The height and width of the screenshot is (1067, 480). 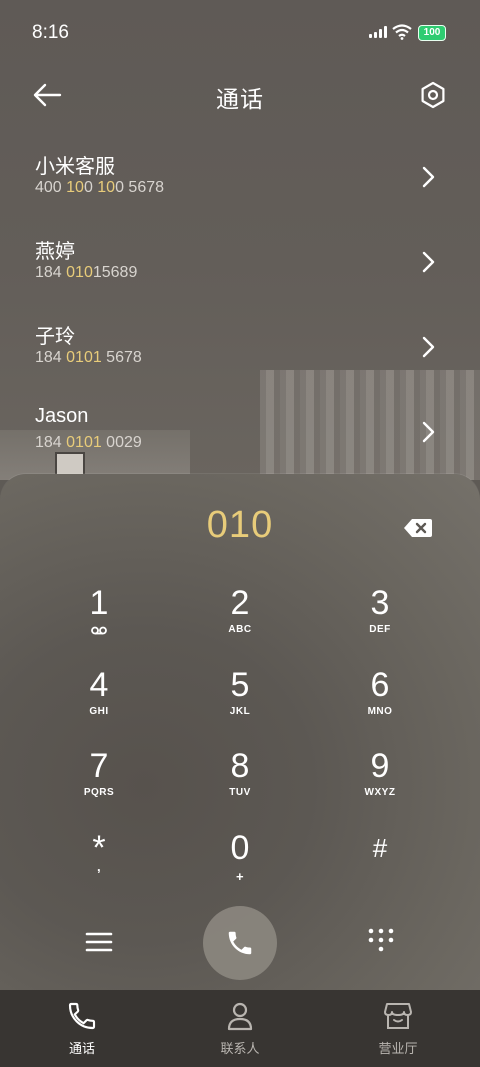 What do you see at coordinates (55, 337) in the screenshot?
I see `contact-name: 子玲` at bounding box center [55, 337].